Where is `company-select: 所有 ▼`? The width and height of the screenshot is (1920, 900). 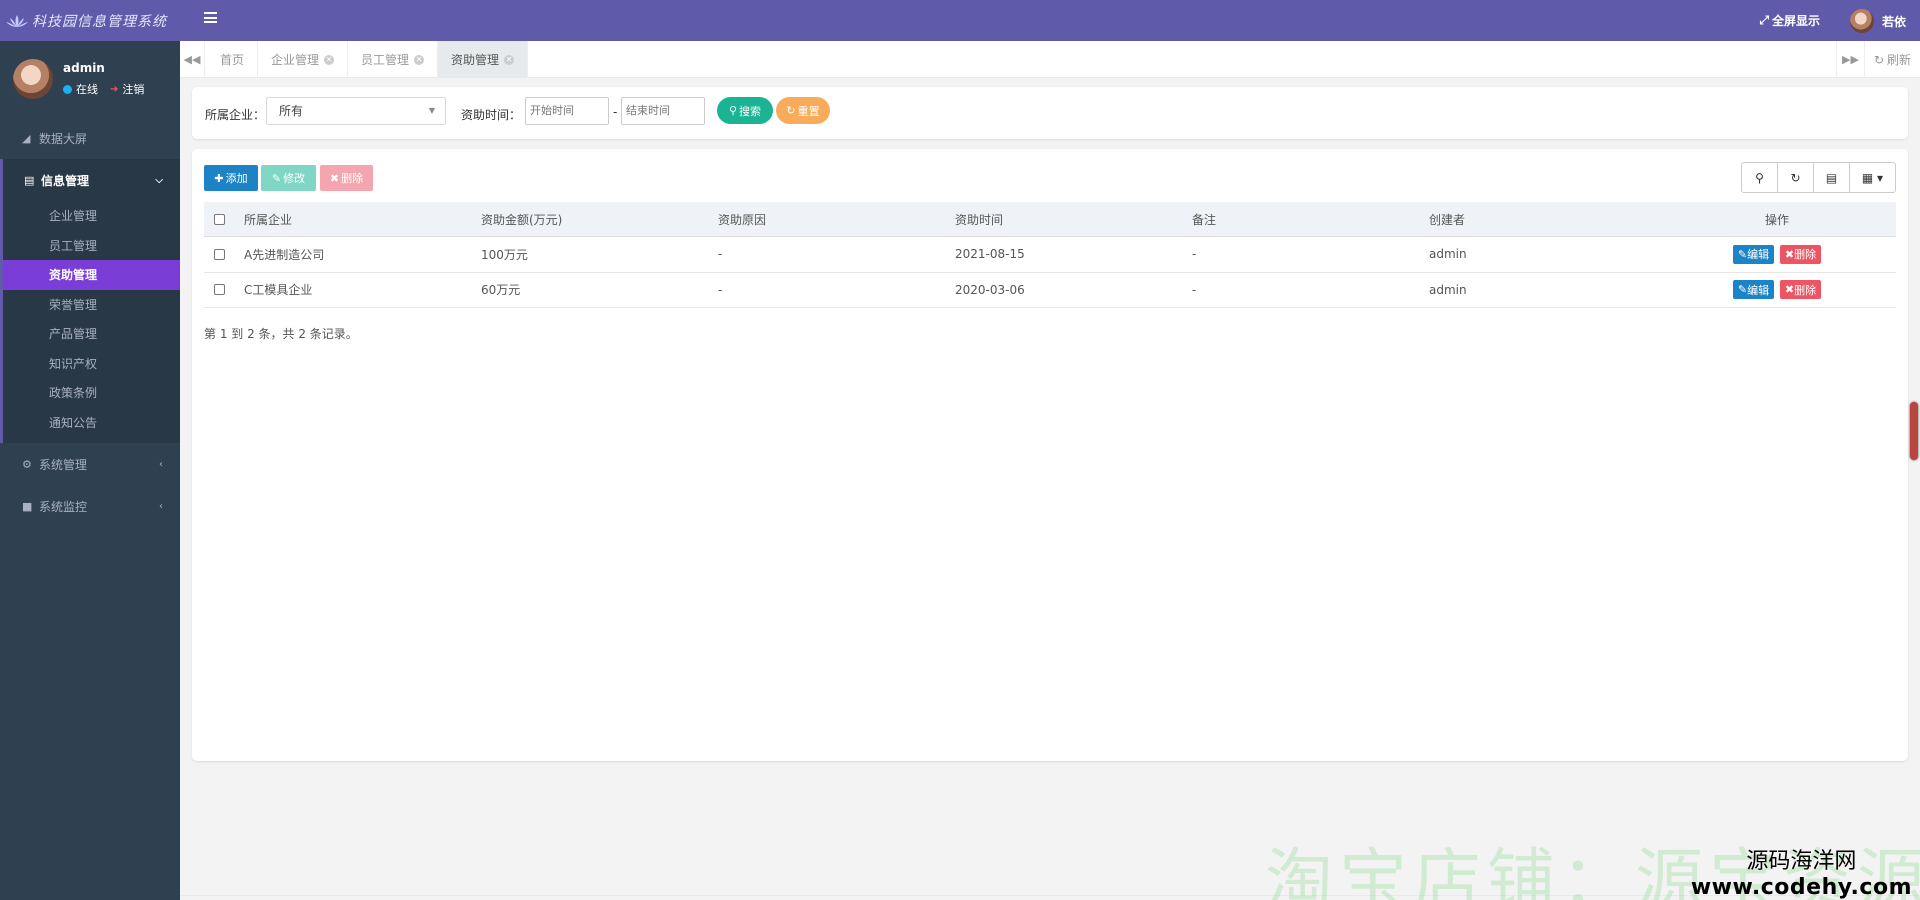
company-select: 所有 ▼ is located at coordinates (356, 111).